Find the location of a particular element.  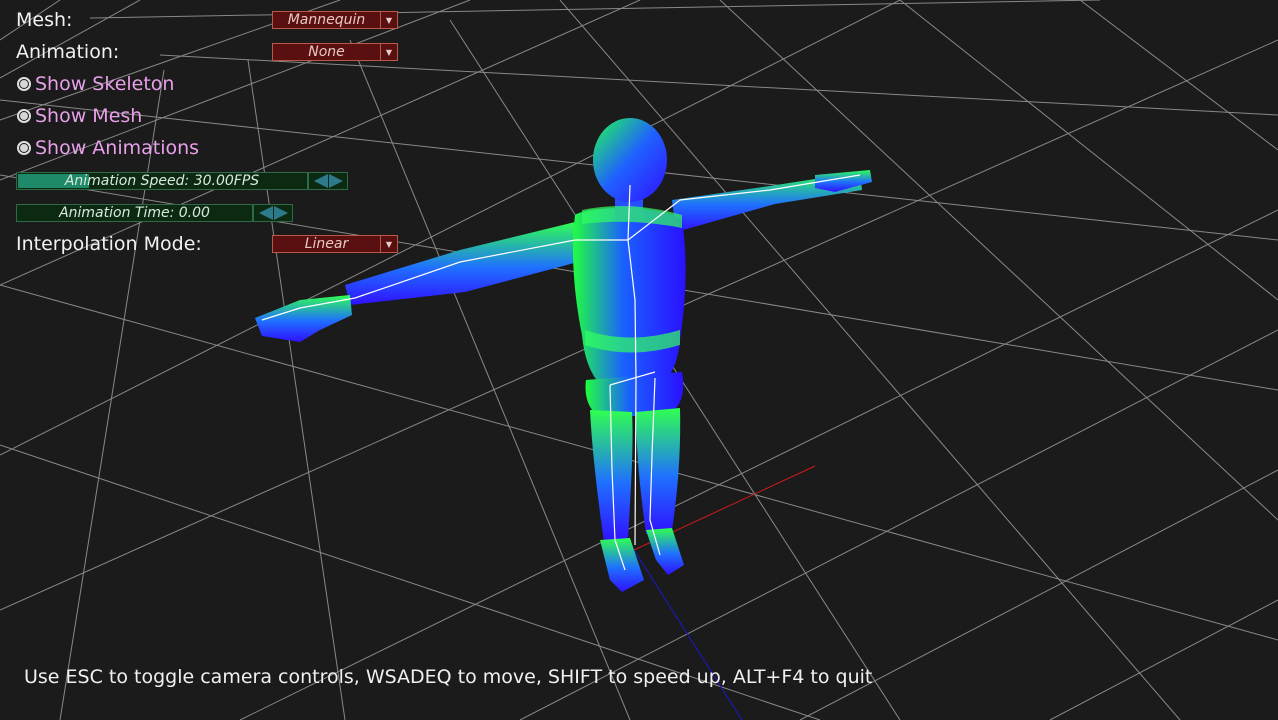

mesh-label: Mesh: is located at coordinates (44, 20).